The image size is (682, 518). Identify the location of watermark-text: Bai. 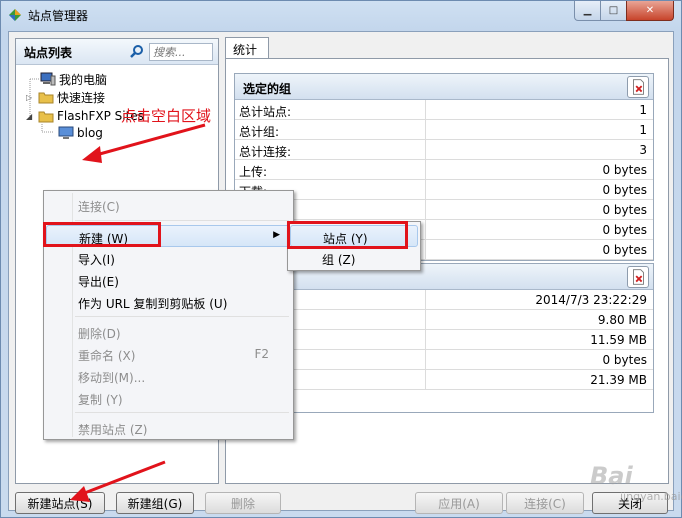
(611, 476).